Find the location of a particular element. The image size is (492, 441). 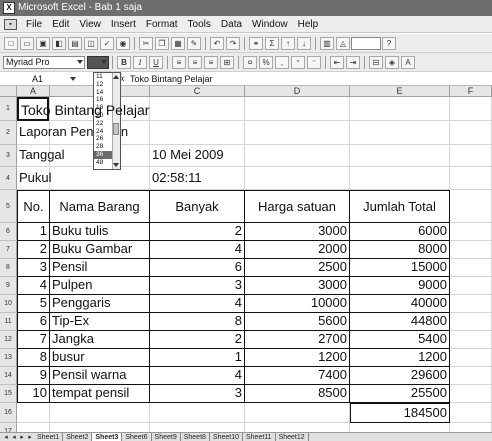

table-cell: 8500 is located at coordinates (297, 394).